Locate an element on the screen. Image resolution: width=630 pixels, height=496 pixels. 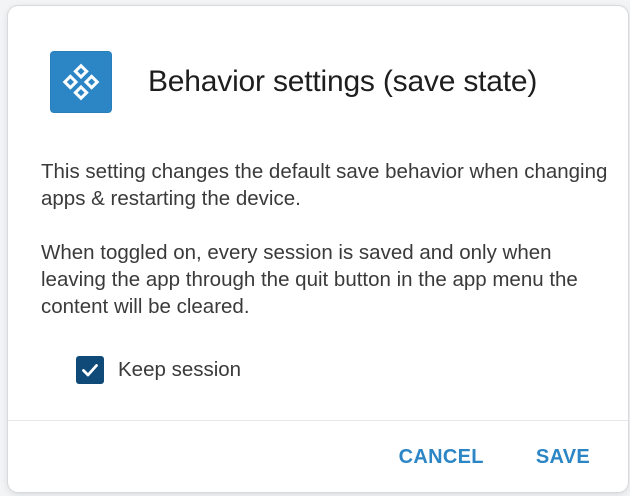
dialog-header: Behavior settings (save state) is located at coordinates (293, 82).